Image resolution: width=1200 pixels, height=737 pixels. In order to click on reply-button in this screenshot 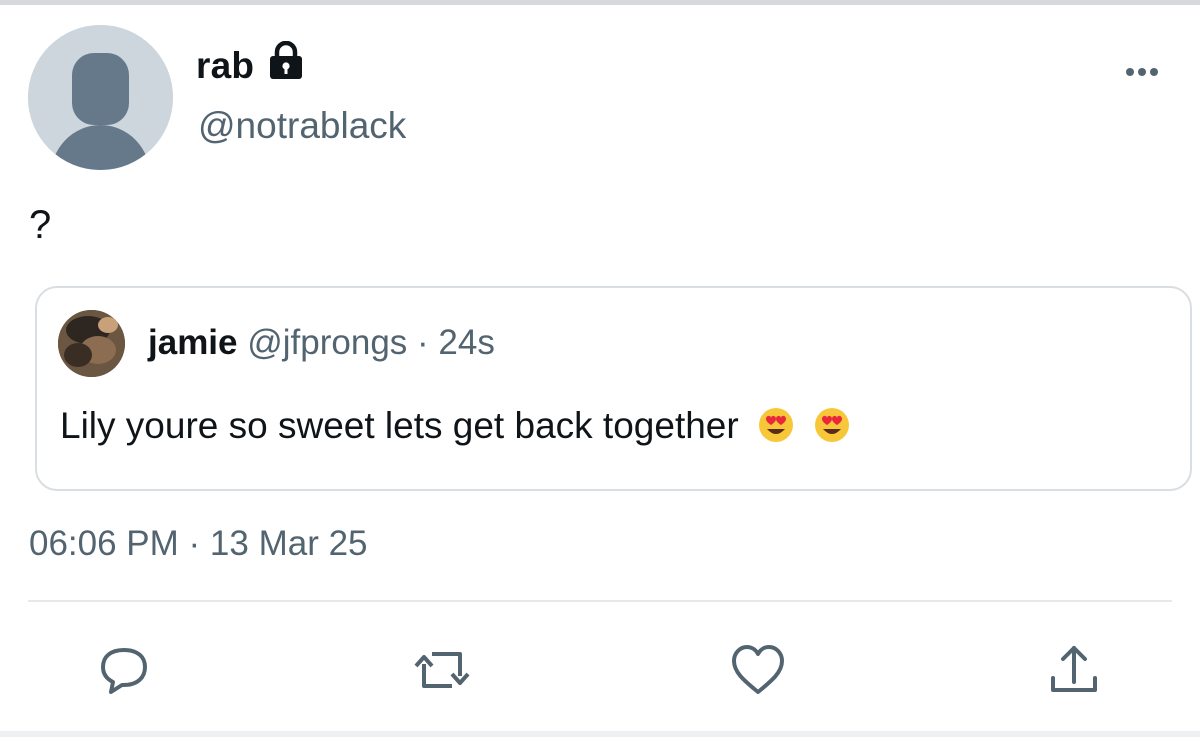, I will do `click(124, 670)`.